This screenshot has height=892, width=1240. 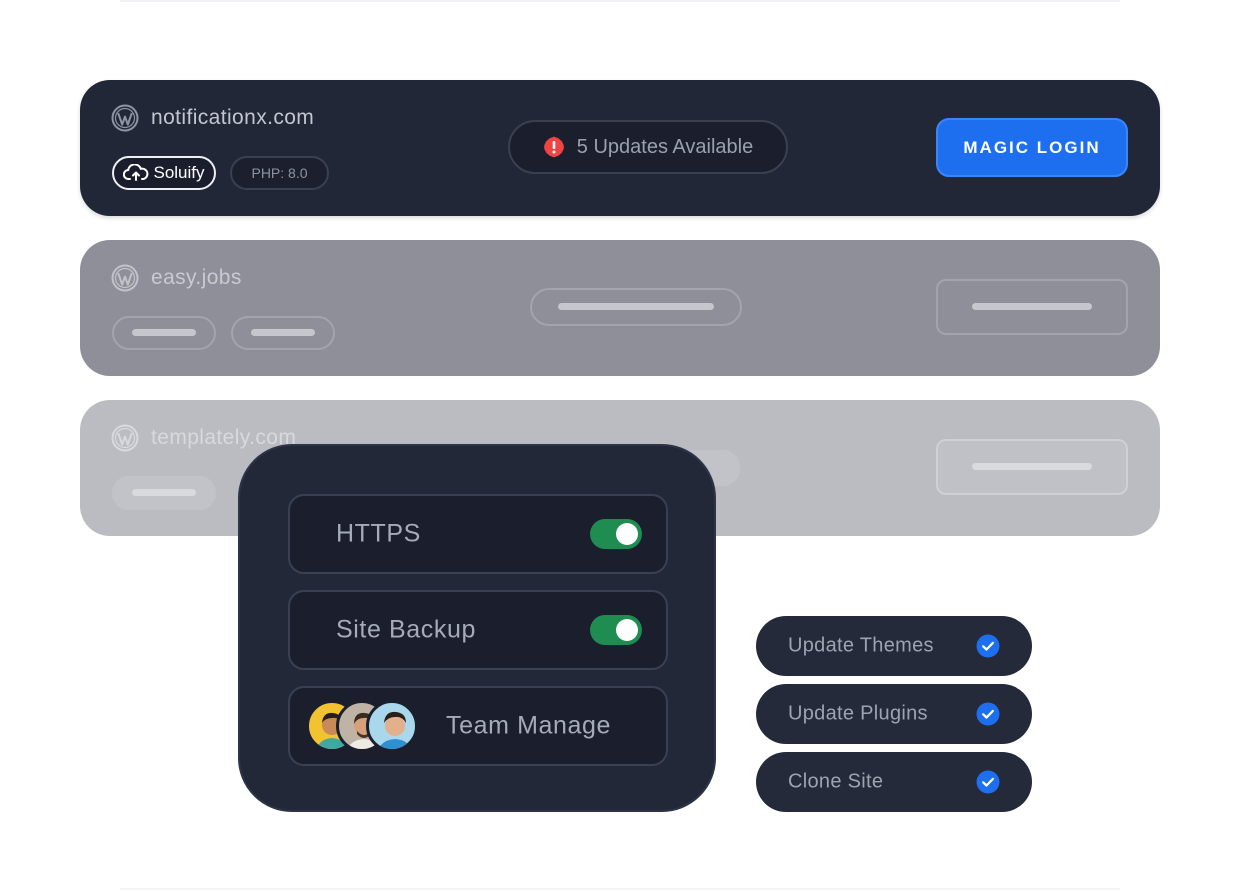 What do you see at coordinates (136, 172) in the screenshot?
I see `cloud-upload-icon` at bounding box center [136, 172].